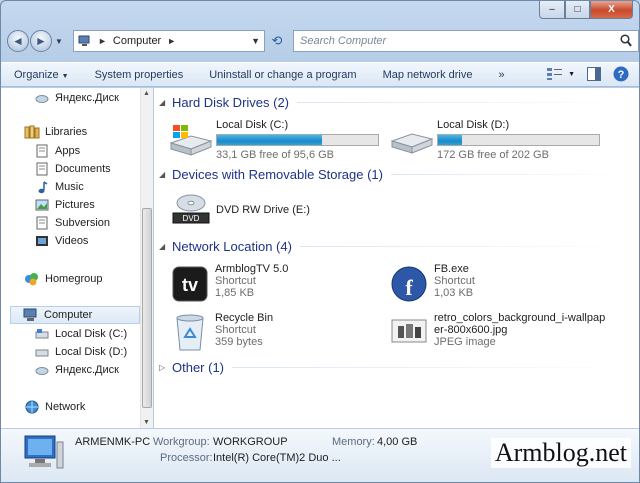 The image size is (640, 483). I want to click on drive-name: Local Disk (D:), so click(473, 125).